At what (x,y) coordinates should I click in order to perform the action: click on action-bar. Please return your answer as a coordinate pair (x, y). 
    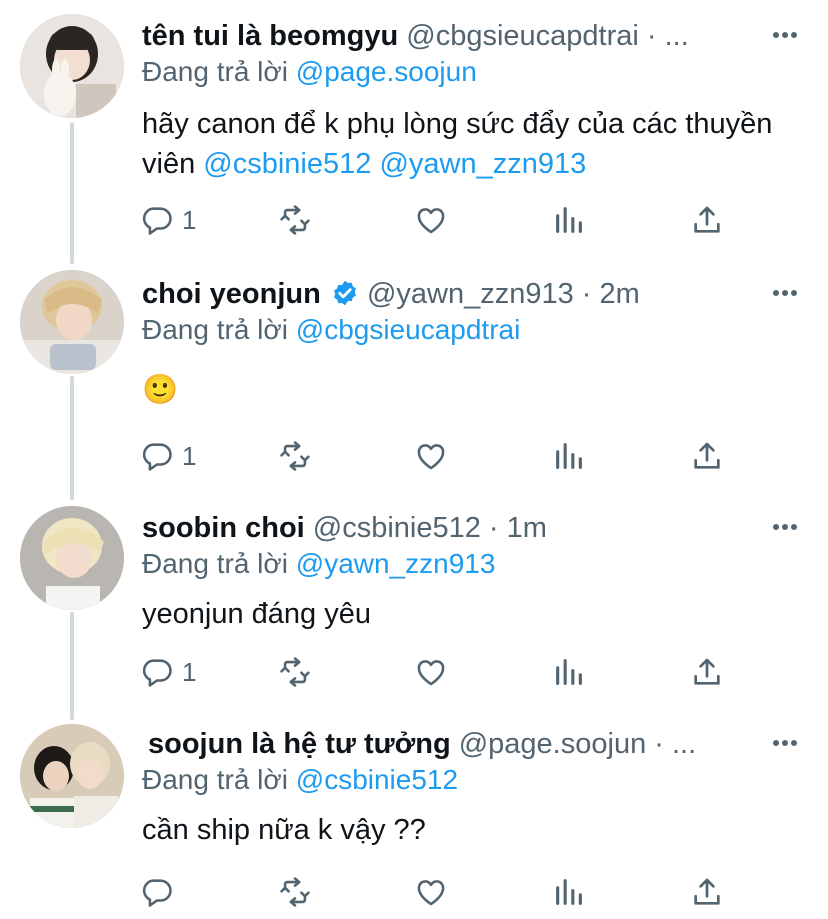
    Looking at the image, I should click on (440, 892).